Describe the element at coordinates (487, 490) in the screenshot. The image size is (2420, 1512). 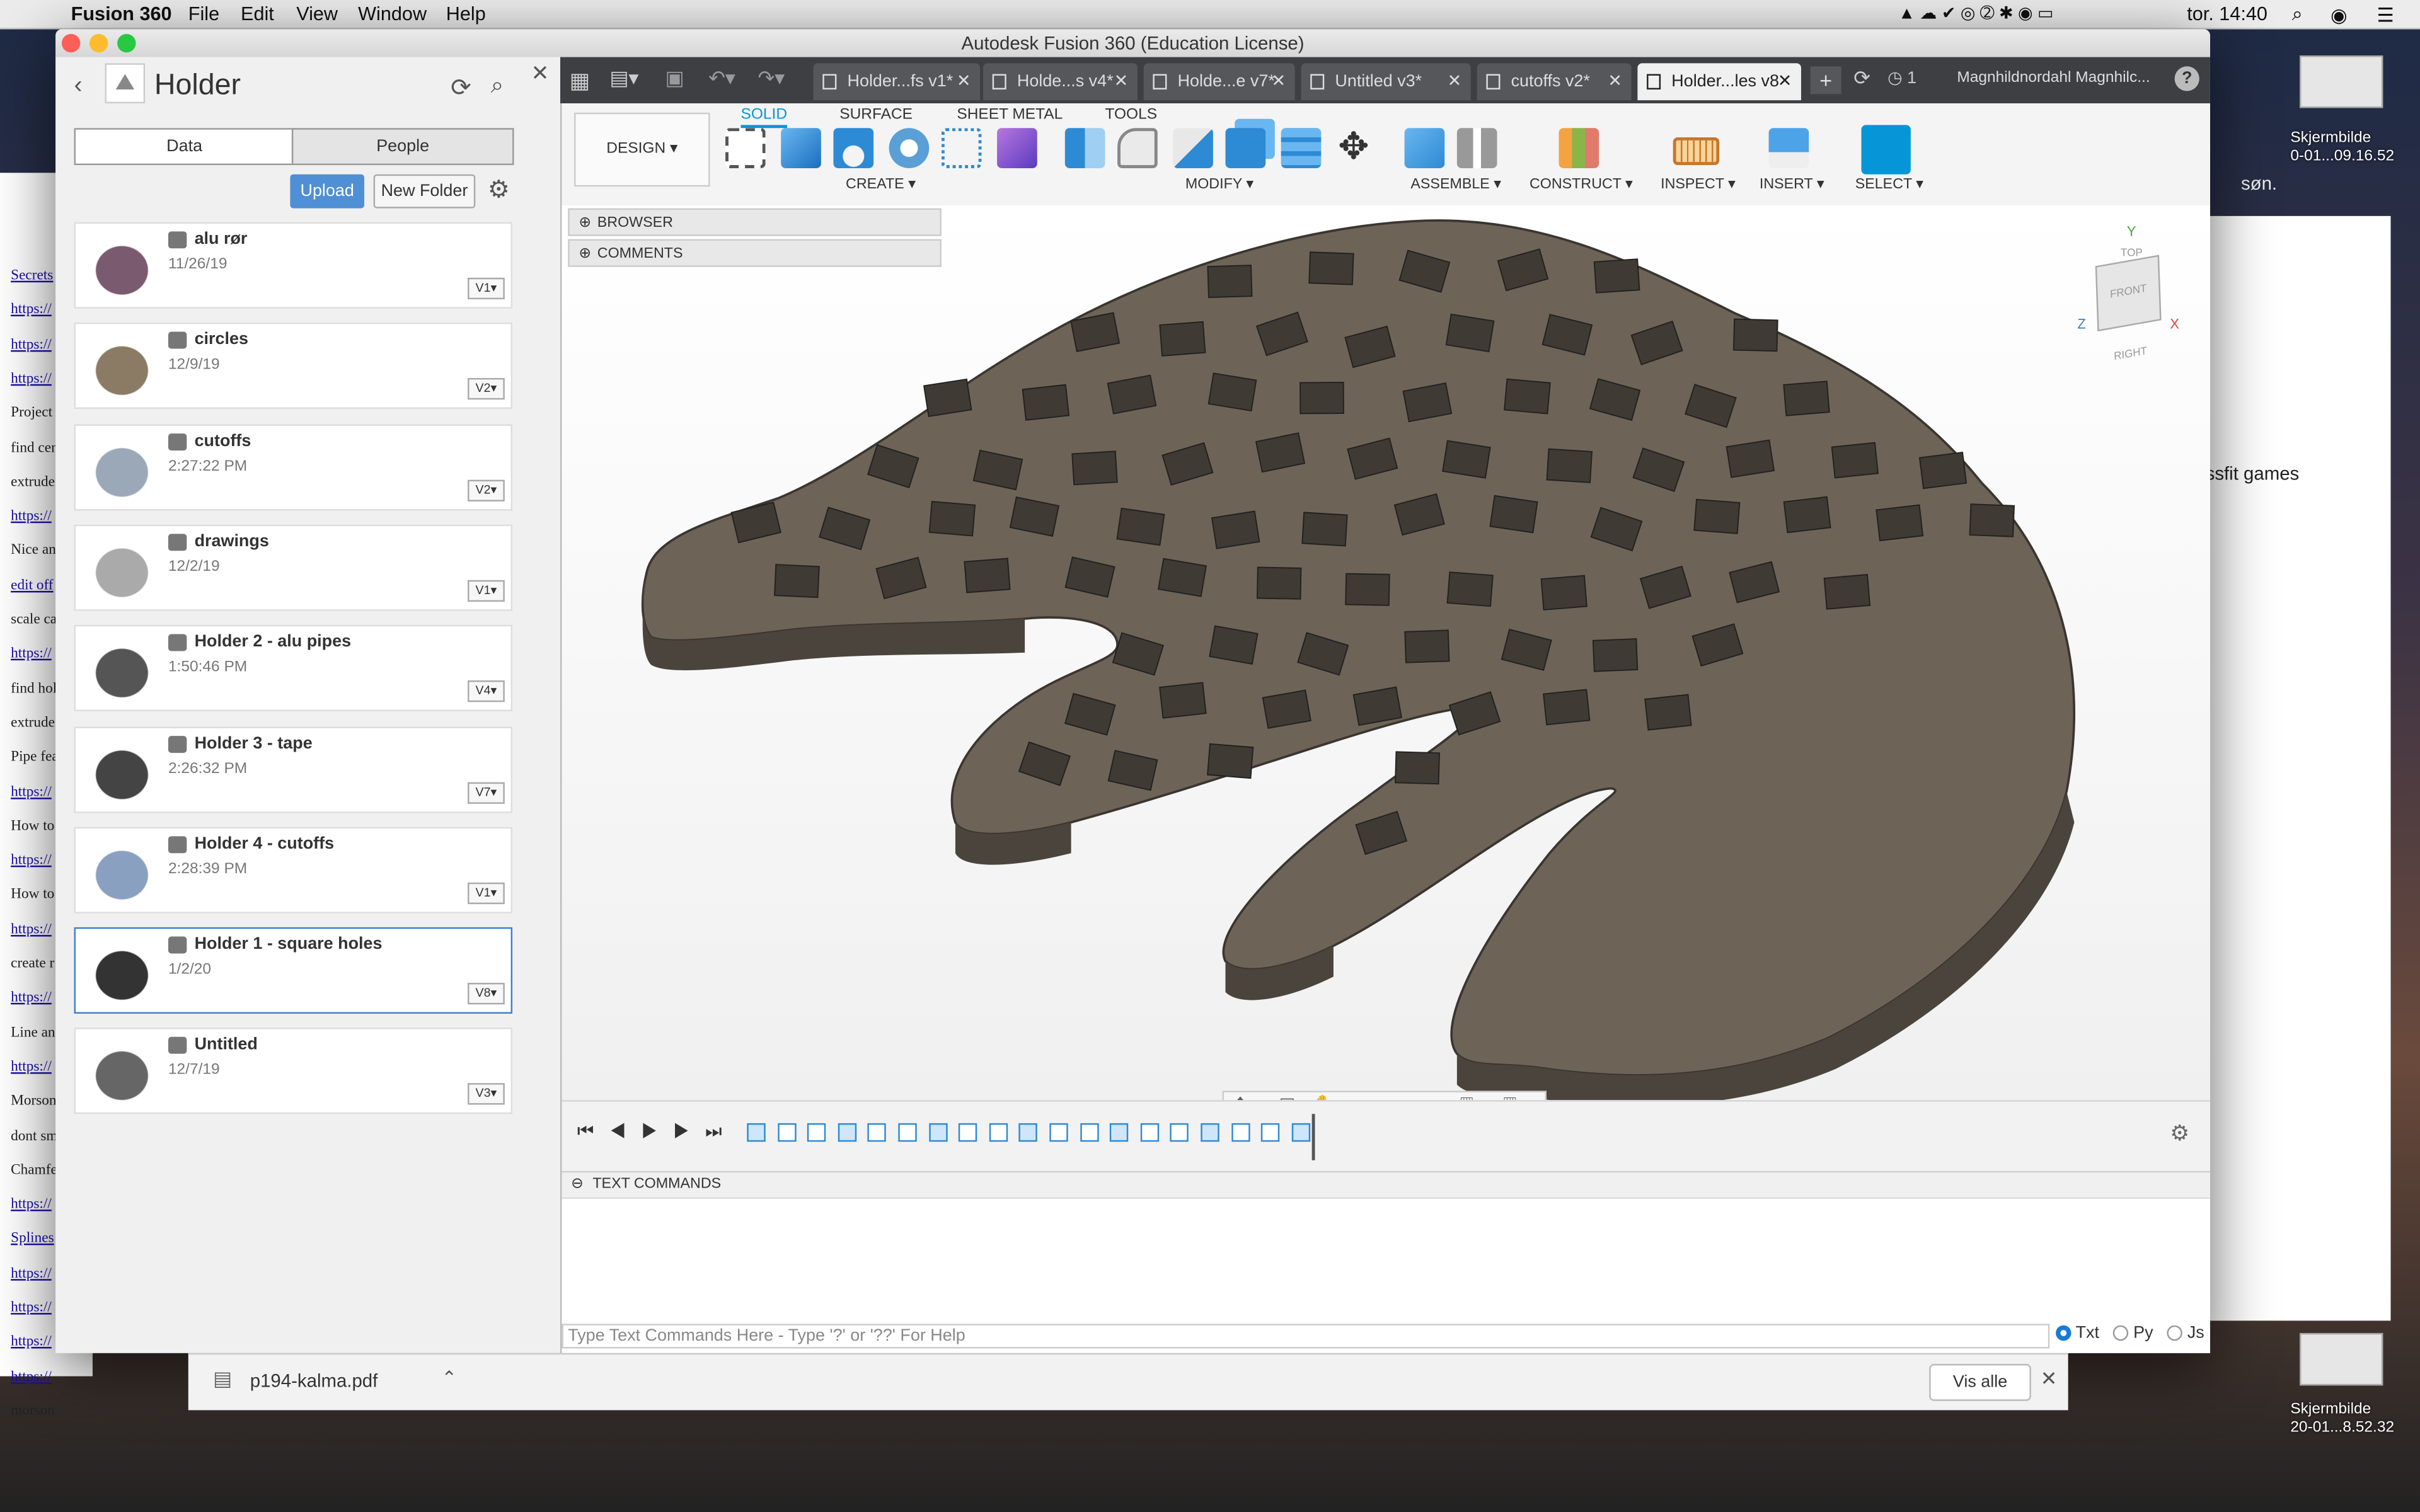
I see `version-dropdown: V2▾` at that location.